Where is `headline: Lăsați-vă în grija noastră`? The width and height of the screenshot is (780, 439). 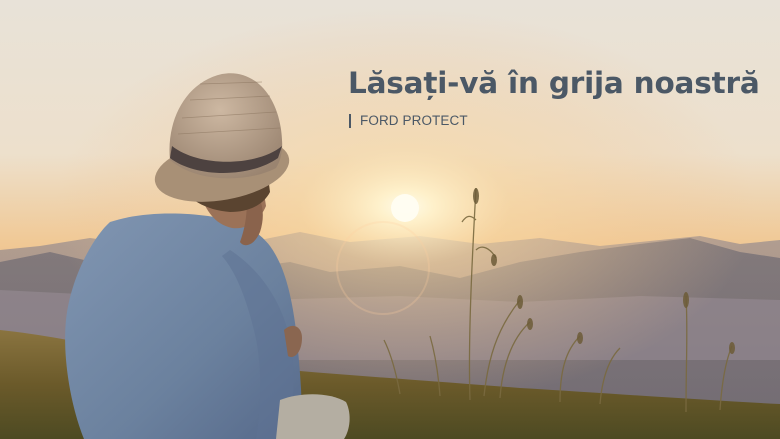 headline: Lăsați-vă în grija noastră is located at coordinates (554, 83).